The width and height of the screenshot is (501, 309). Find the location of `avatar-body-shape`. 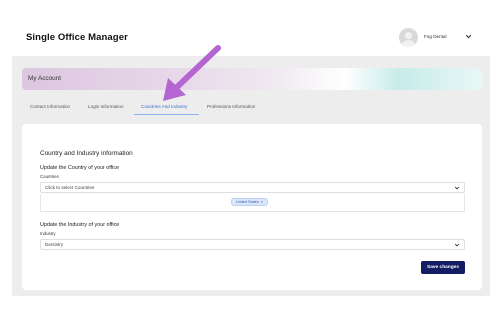

avatar-body-shape is located at coordinates (408, 43).